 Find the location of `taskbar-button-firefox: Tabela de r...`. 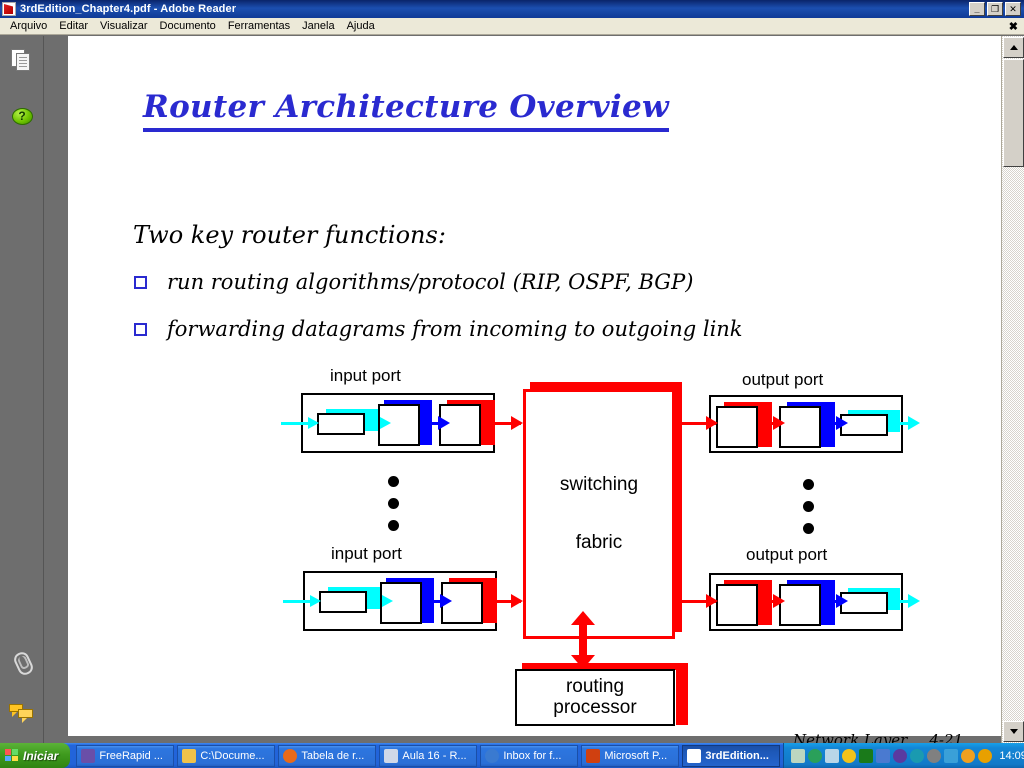

taskbar-button-firefox: Tabela de r... is located at coordinates (327, 755).